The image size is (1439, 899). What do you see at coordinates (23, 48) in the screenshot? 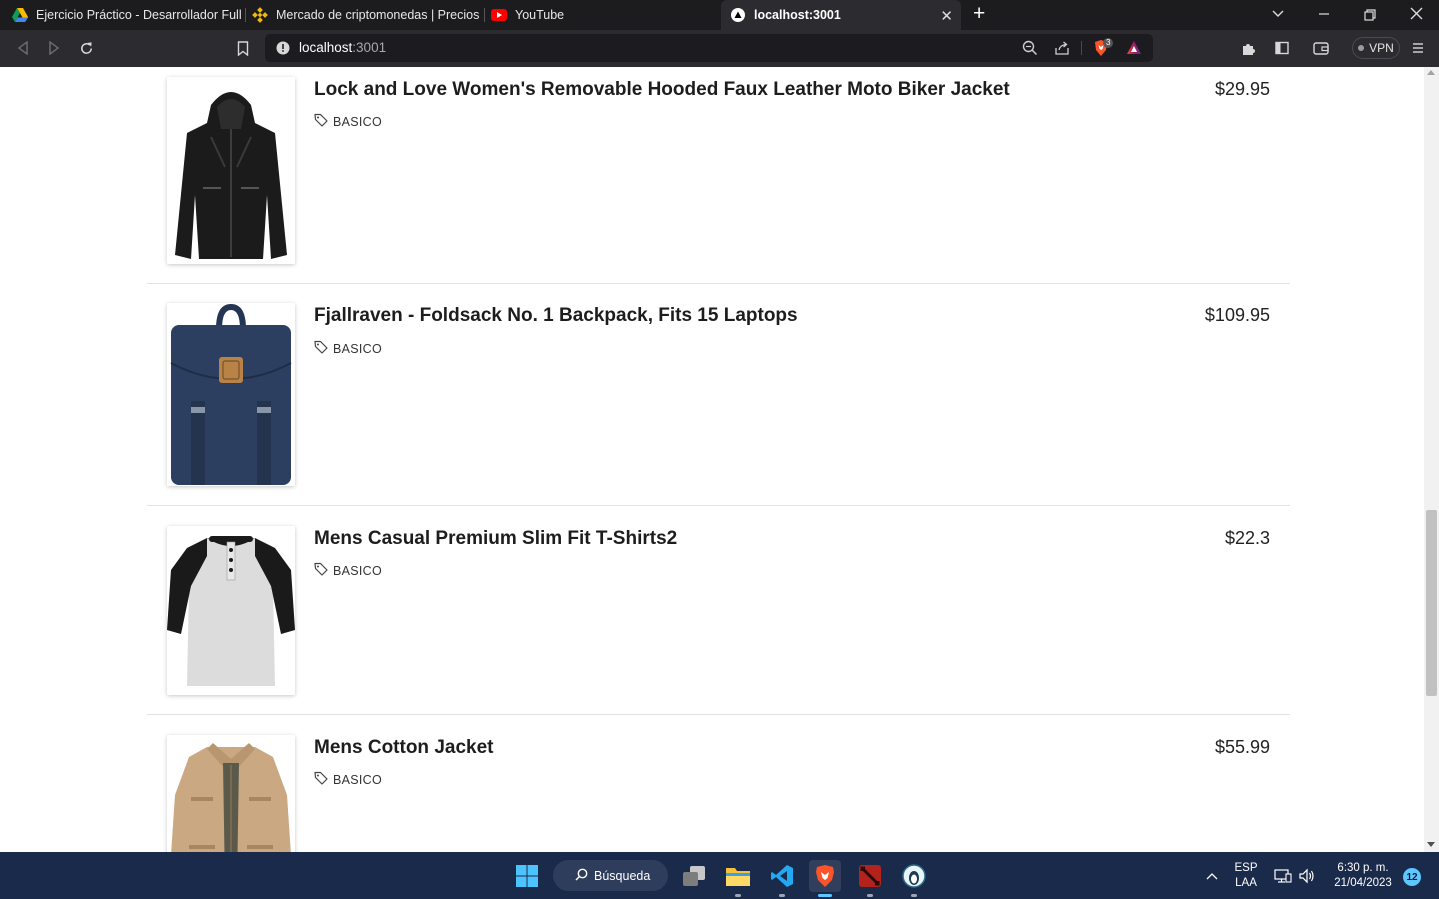
I see `back-button` at bounding box center [23, 48].